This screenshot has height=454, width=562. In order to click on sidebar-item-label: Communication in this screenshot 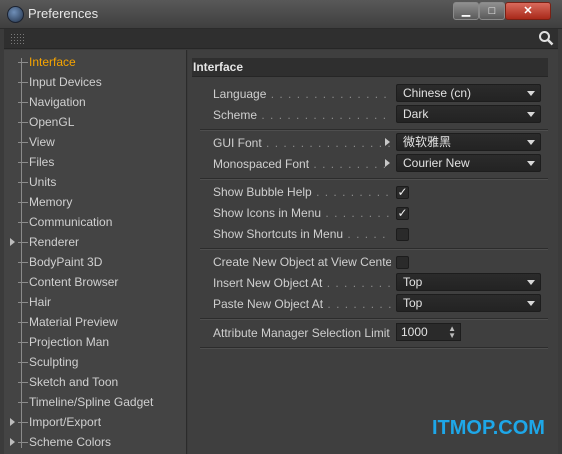, I will do `click(71, 222)`.